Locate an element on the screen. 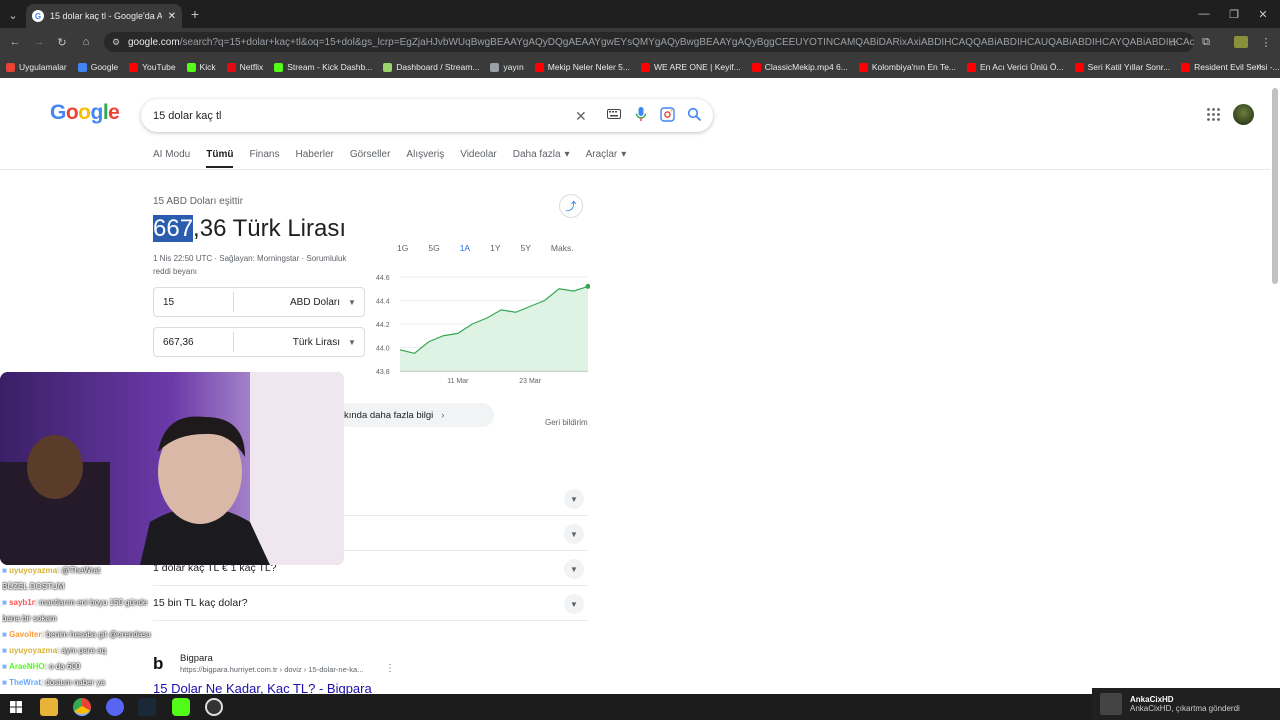 This screenshot has width=1280, height=720. bookmarks-overflow-icon: » is located at coordinates (1259, 67).